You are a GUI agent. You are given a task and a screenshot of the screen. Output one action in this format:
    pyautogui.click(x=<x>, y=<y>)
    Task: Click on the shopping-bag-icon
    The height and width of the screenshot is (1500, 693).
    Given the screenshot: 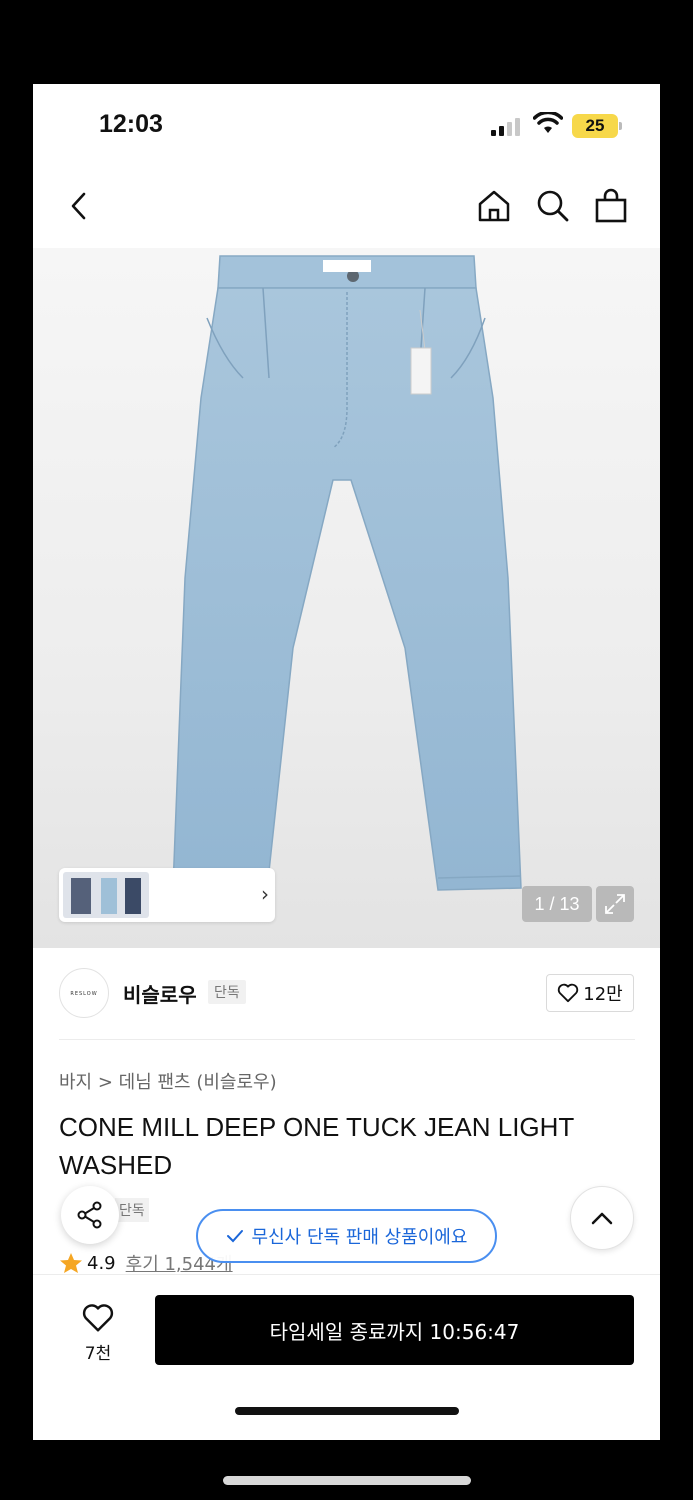 What is the action you would take?
    pyautogui.click(x=611, y=205)
    